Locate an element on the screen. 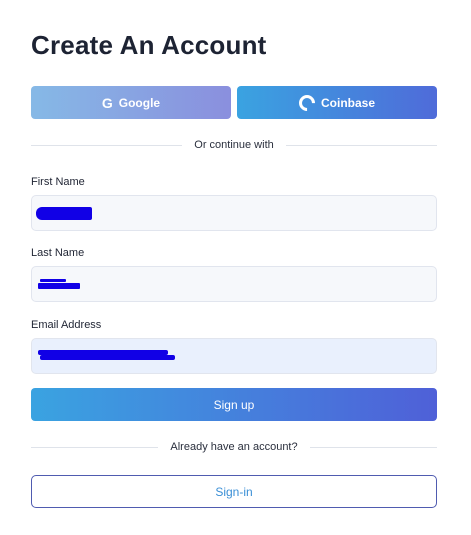  already-have-account-divider: Already have an account? is located at coordinates (234, 447).